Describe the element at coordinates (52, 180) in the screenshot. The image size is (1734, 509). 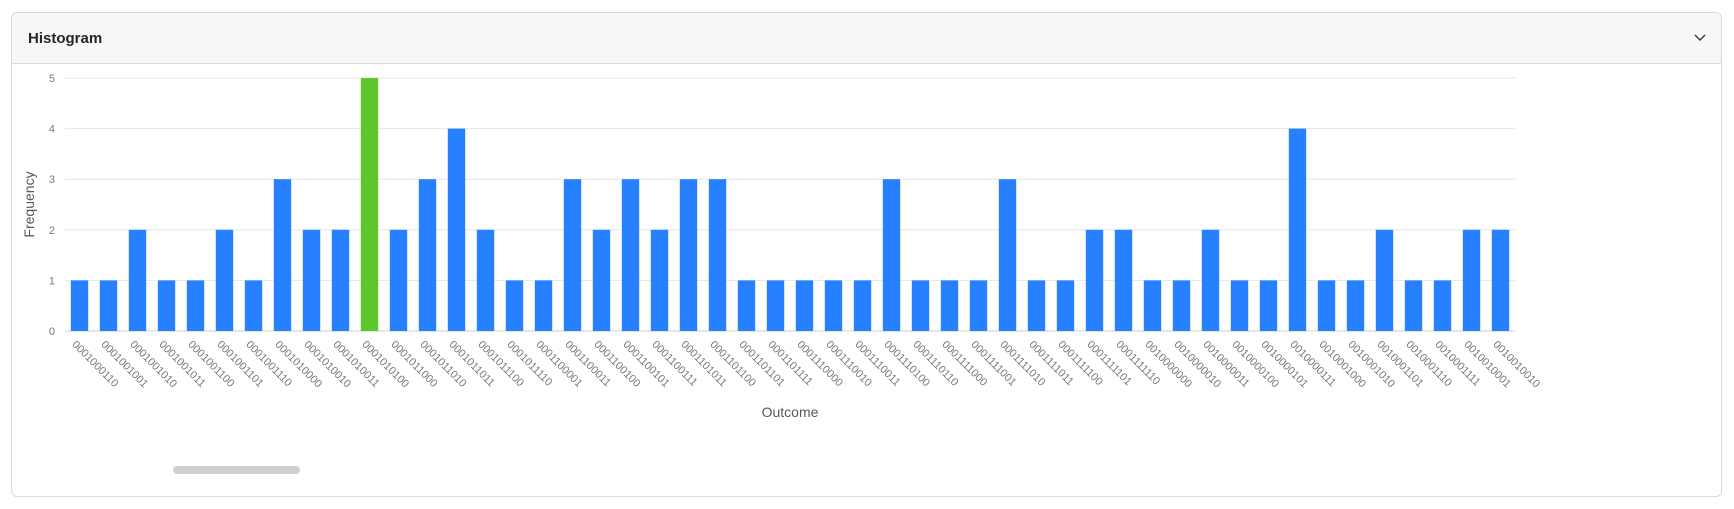
I see `y-tick-label: 3` at that location.